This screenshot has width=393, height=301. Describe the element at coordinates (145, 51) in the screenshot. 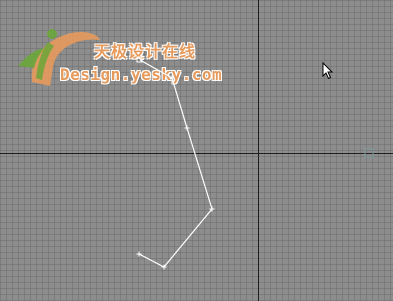

I see `watermark-chinese-text: 天极设计在线` at that location.